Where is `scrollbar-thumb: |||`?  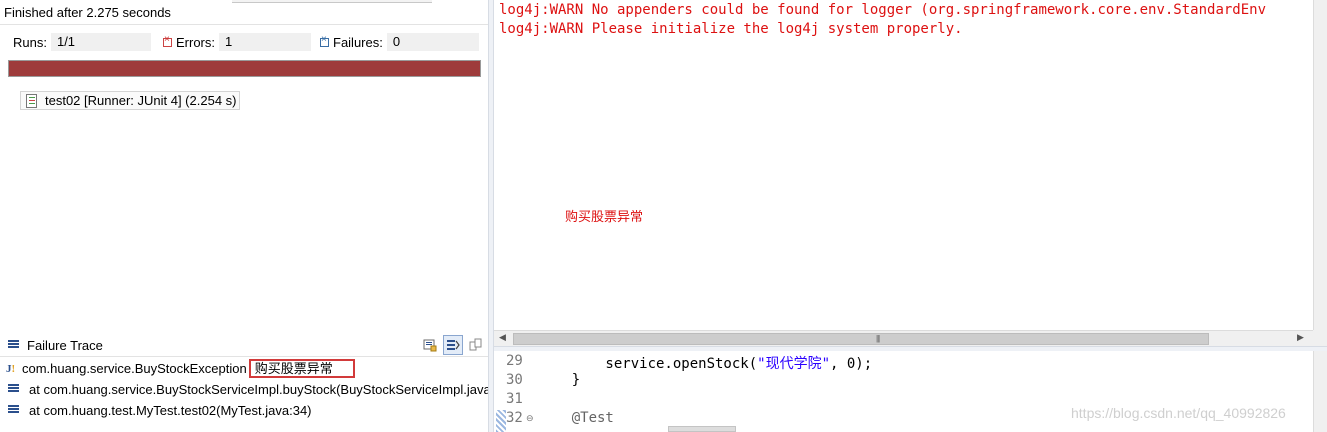
scrollbar-thumb: ||| is located at coordinates (861, 339).